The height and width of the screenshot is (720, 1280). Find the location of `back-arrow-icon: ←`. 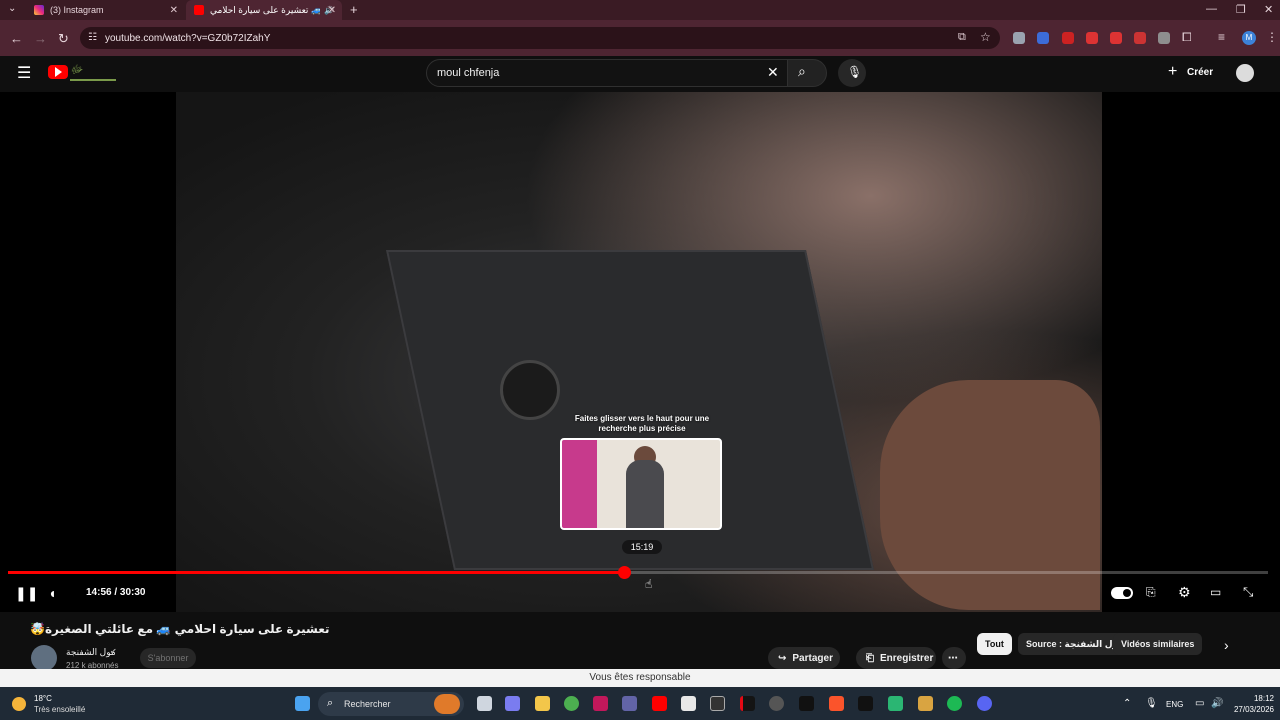

back-arrow-icon: ← is located at coordinates (16, 38).